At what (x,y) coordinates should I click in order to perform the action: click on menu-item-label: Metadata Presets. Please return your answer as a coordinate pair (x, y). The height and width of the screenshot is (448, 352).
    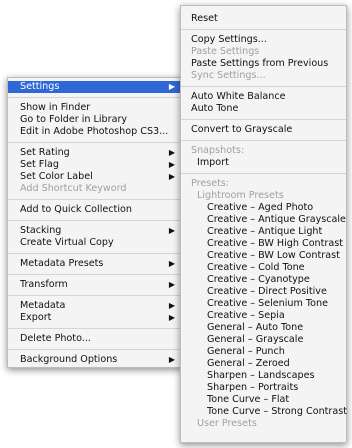
    Looking at the image, I should click on (62, 263).